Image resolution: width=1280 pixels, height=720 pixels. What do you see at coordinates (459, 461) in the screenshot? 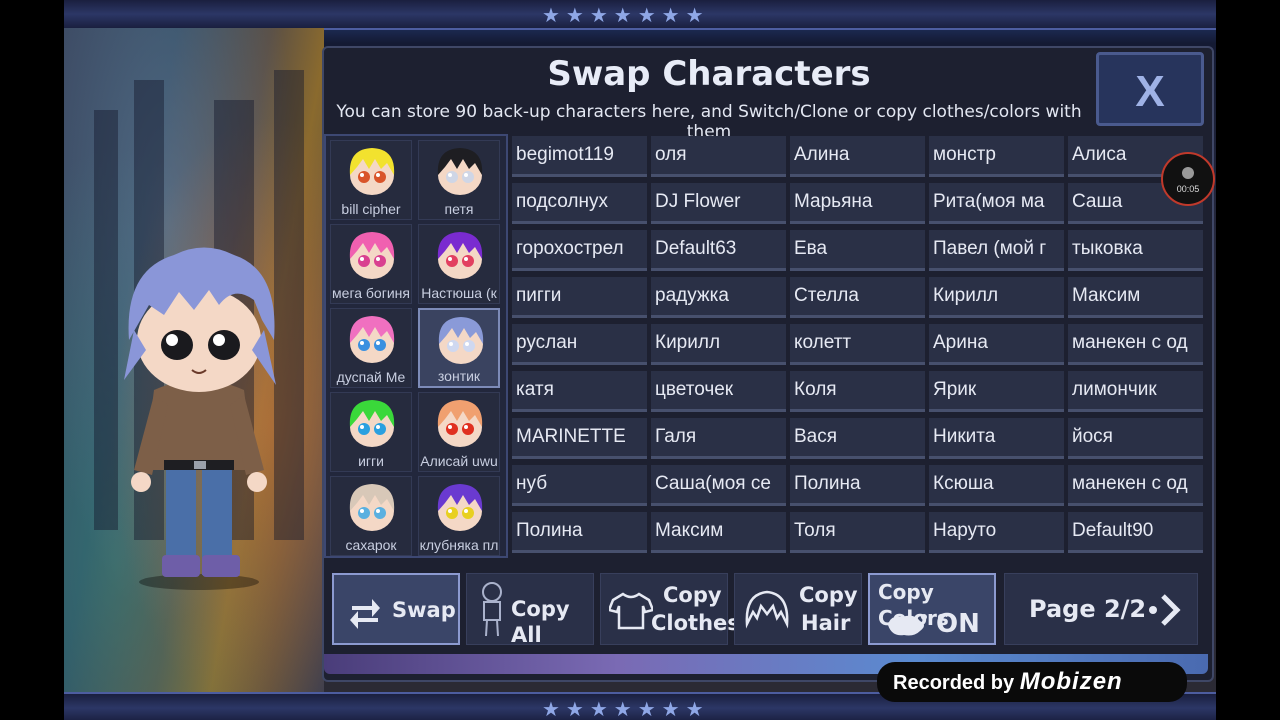
I see `character-slot-name: Алисай uwu` at bounding box center [459, 461].